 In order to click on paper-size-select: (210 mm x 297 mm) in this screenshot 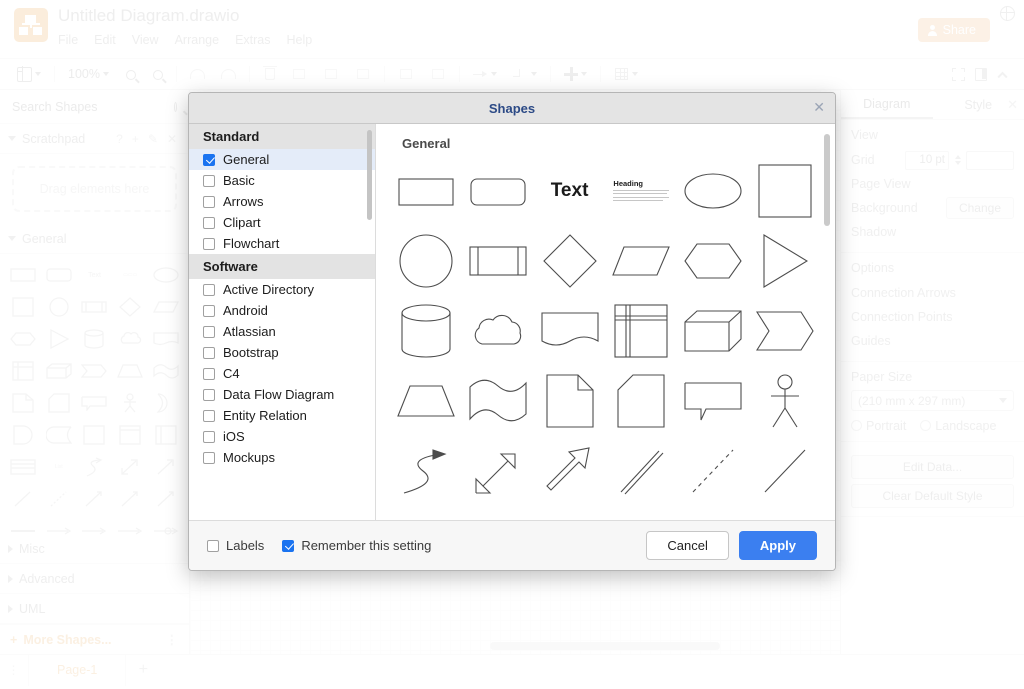, I will do `click(932, 400)`.